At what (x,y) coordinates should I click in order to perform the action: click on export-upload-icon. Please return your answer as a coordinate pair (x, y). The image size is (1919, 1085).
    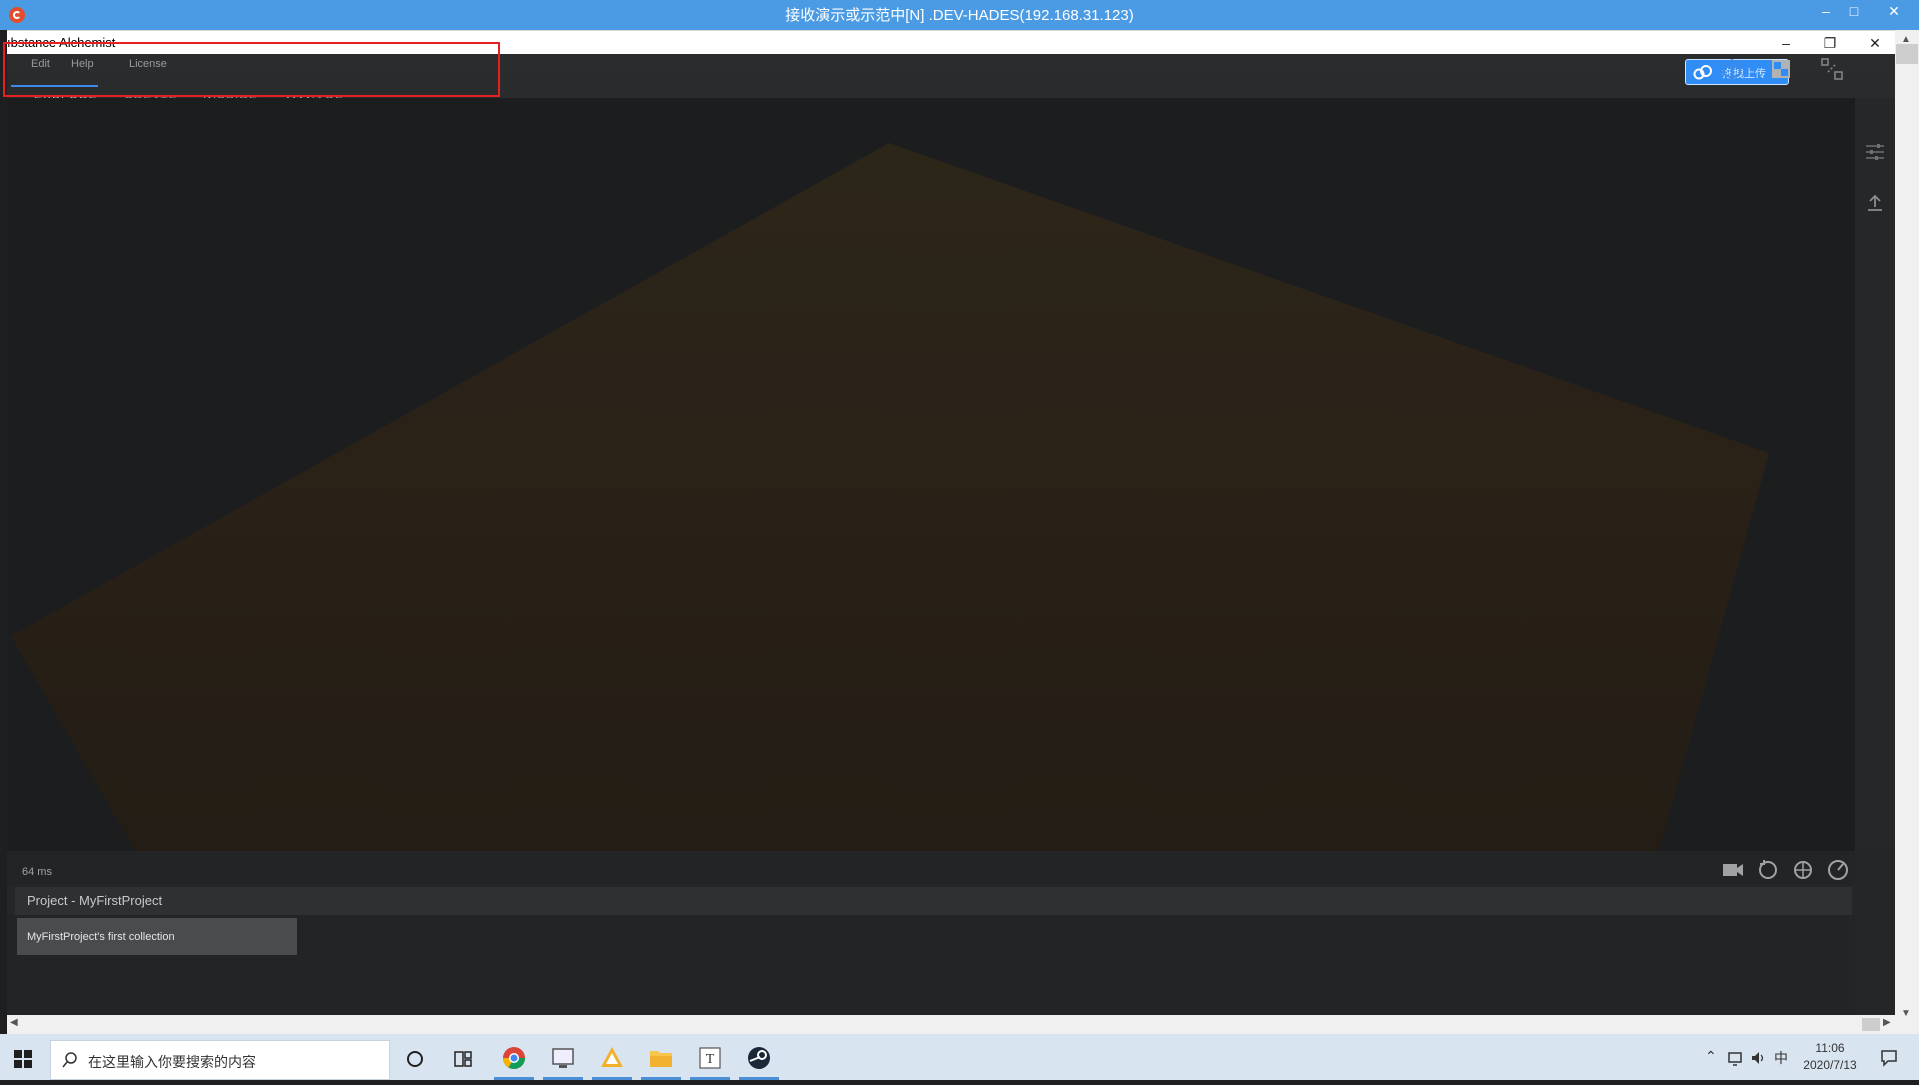
    Looking at the image, I should click on (1875, 202).